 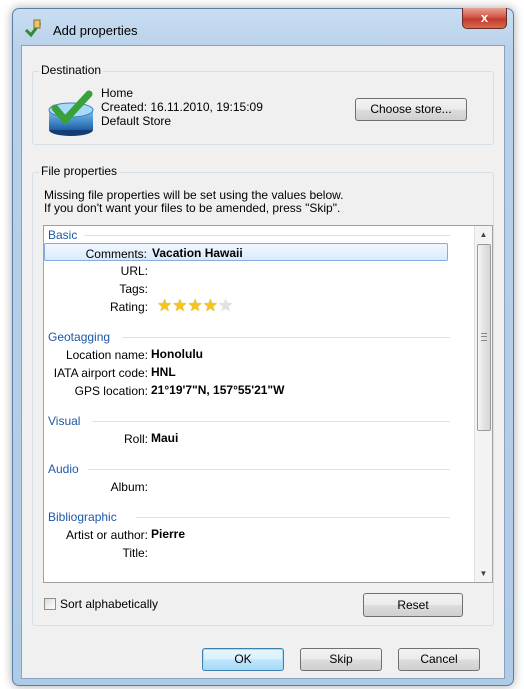 What do you see at coordinates (79, 171) in the screenshot?
I see `file-properties-group-label: File properties` at bounding box center [79, 171].